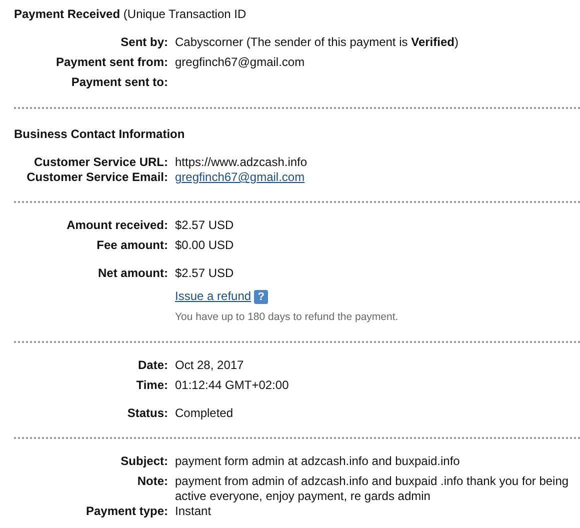 The width and height of the screenshot is (580, 528). What do you see at coordinates (316, 42) in the screenshot?
I see `field-value: Cabyscorner (The sender of this payment is Verified)` at bounding box center [316, 42].